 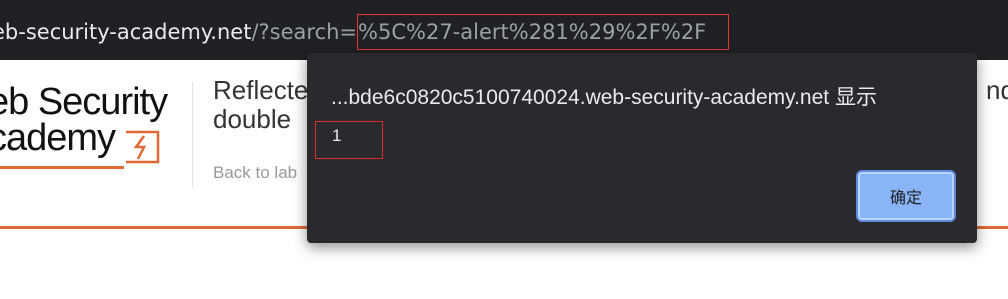 What do you see at coordinates (349, 140) in the screenshot?
I see `alert-message-box: 1` at bounding box center [349, 140].